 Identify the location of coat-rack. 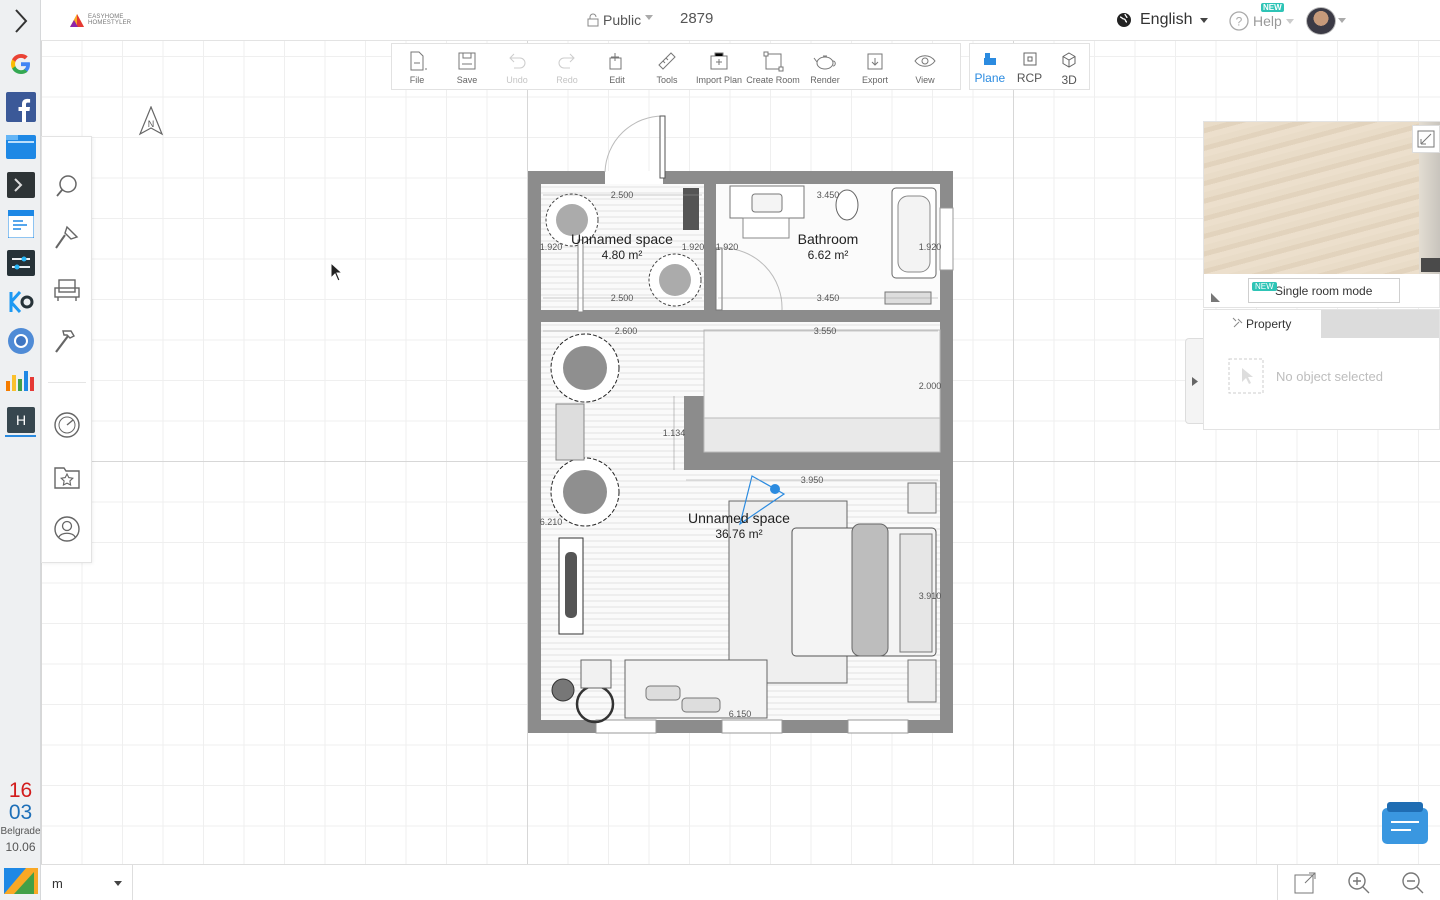
(580, 276).